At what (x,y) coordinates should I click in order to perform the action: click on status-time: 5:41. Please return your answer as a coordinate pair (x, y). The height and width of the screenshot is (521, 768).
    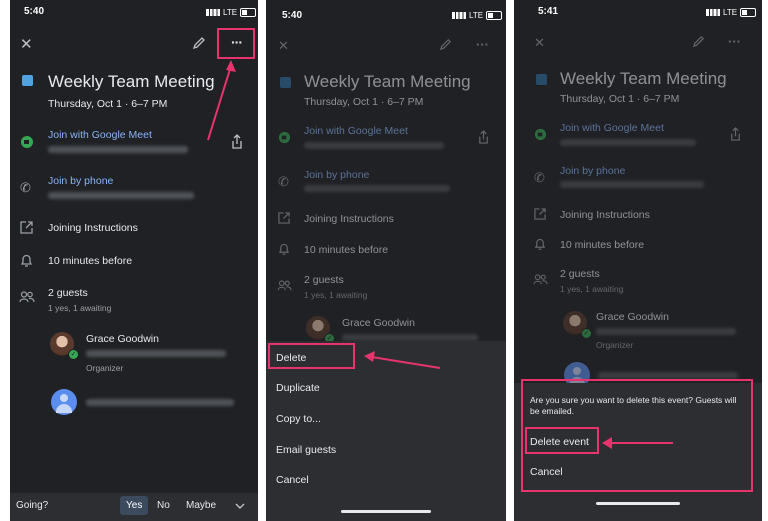
    Looking at the image, I should click on (548, 11).